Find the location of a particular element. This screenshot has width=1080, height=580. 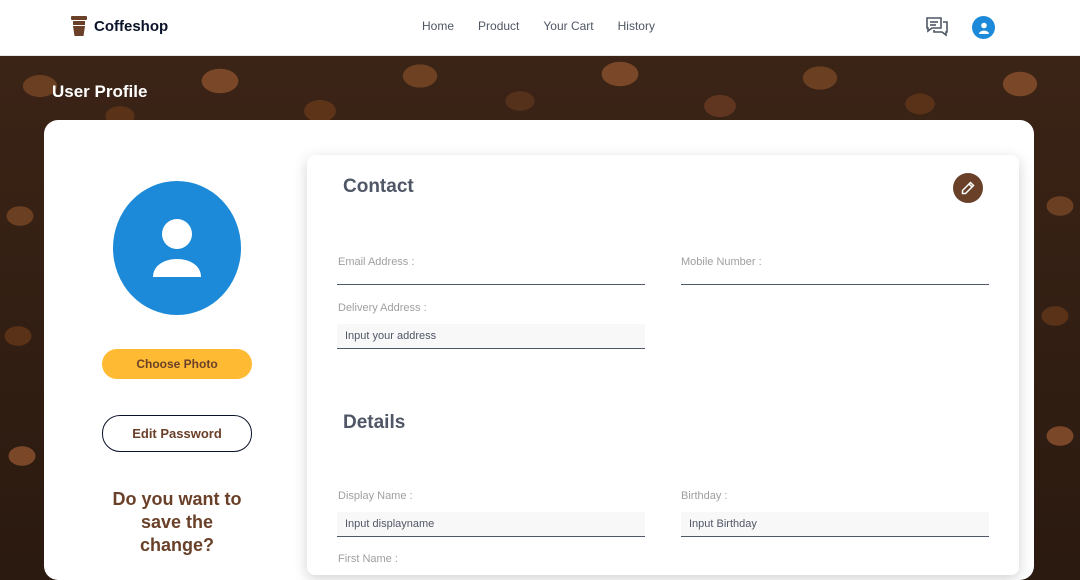

nav-link-history: History is located at coordinates (636, 26).